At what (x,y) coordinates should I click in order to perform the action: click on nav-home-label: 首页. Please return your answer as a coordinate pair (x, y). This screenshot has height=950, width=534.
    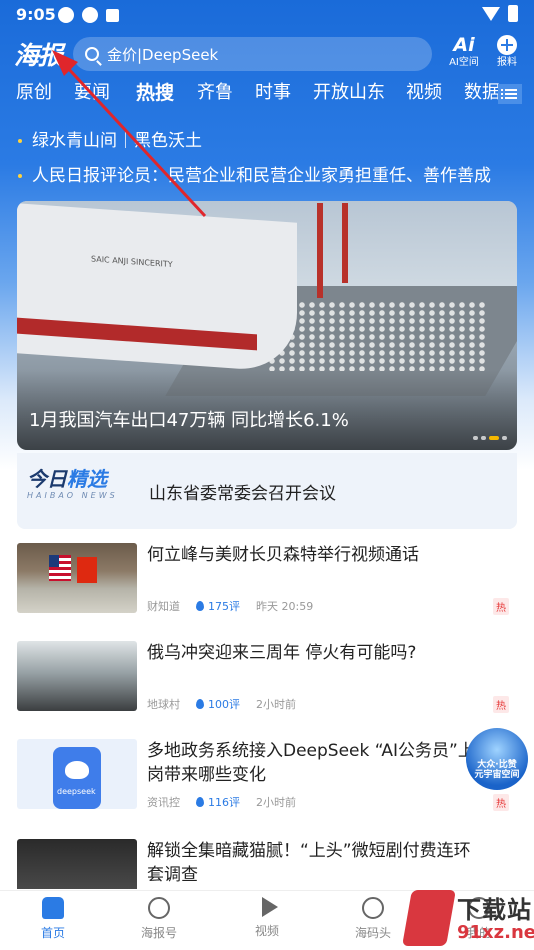
    Looking at the image, I should click on (52, 933).